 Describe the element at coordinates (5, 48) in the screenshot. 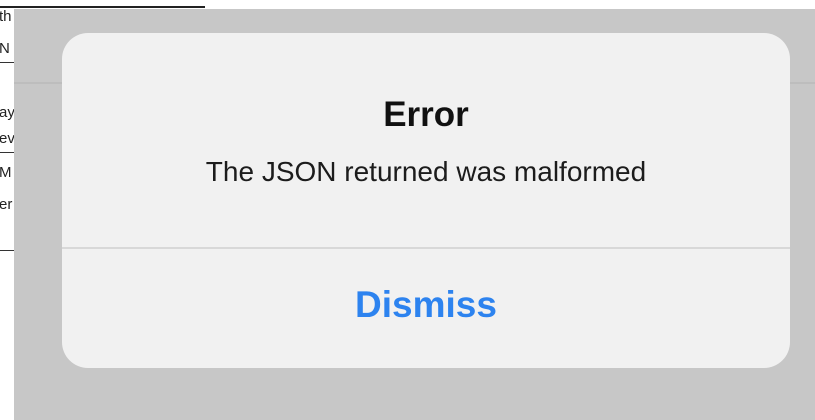

I see `background-text-fragment: N` at that location.